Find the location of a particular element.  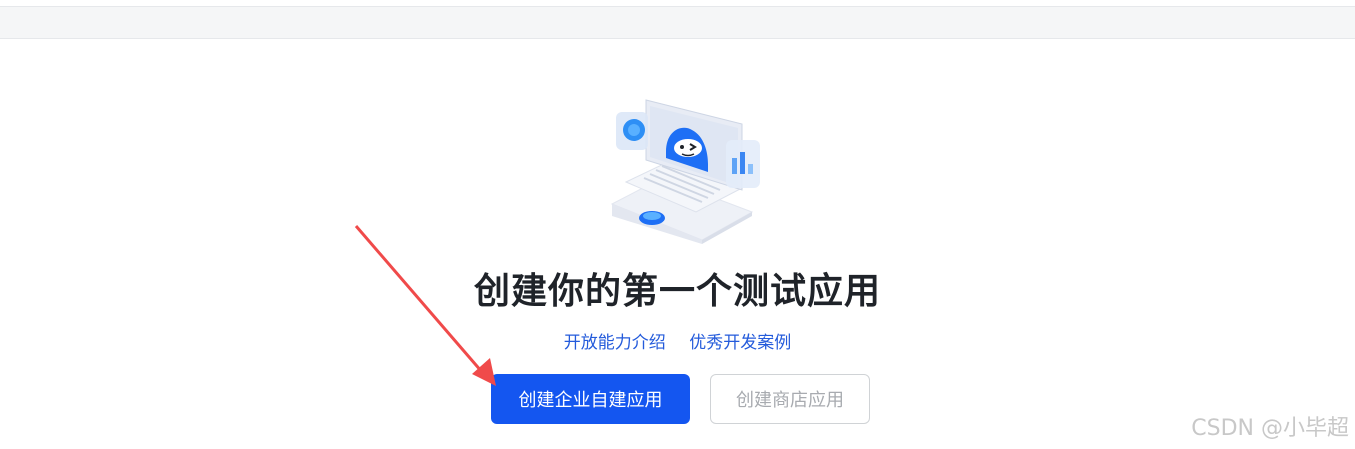

watermark: CSDN @小毕超 is located at coordinates (1270, 428).